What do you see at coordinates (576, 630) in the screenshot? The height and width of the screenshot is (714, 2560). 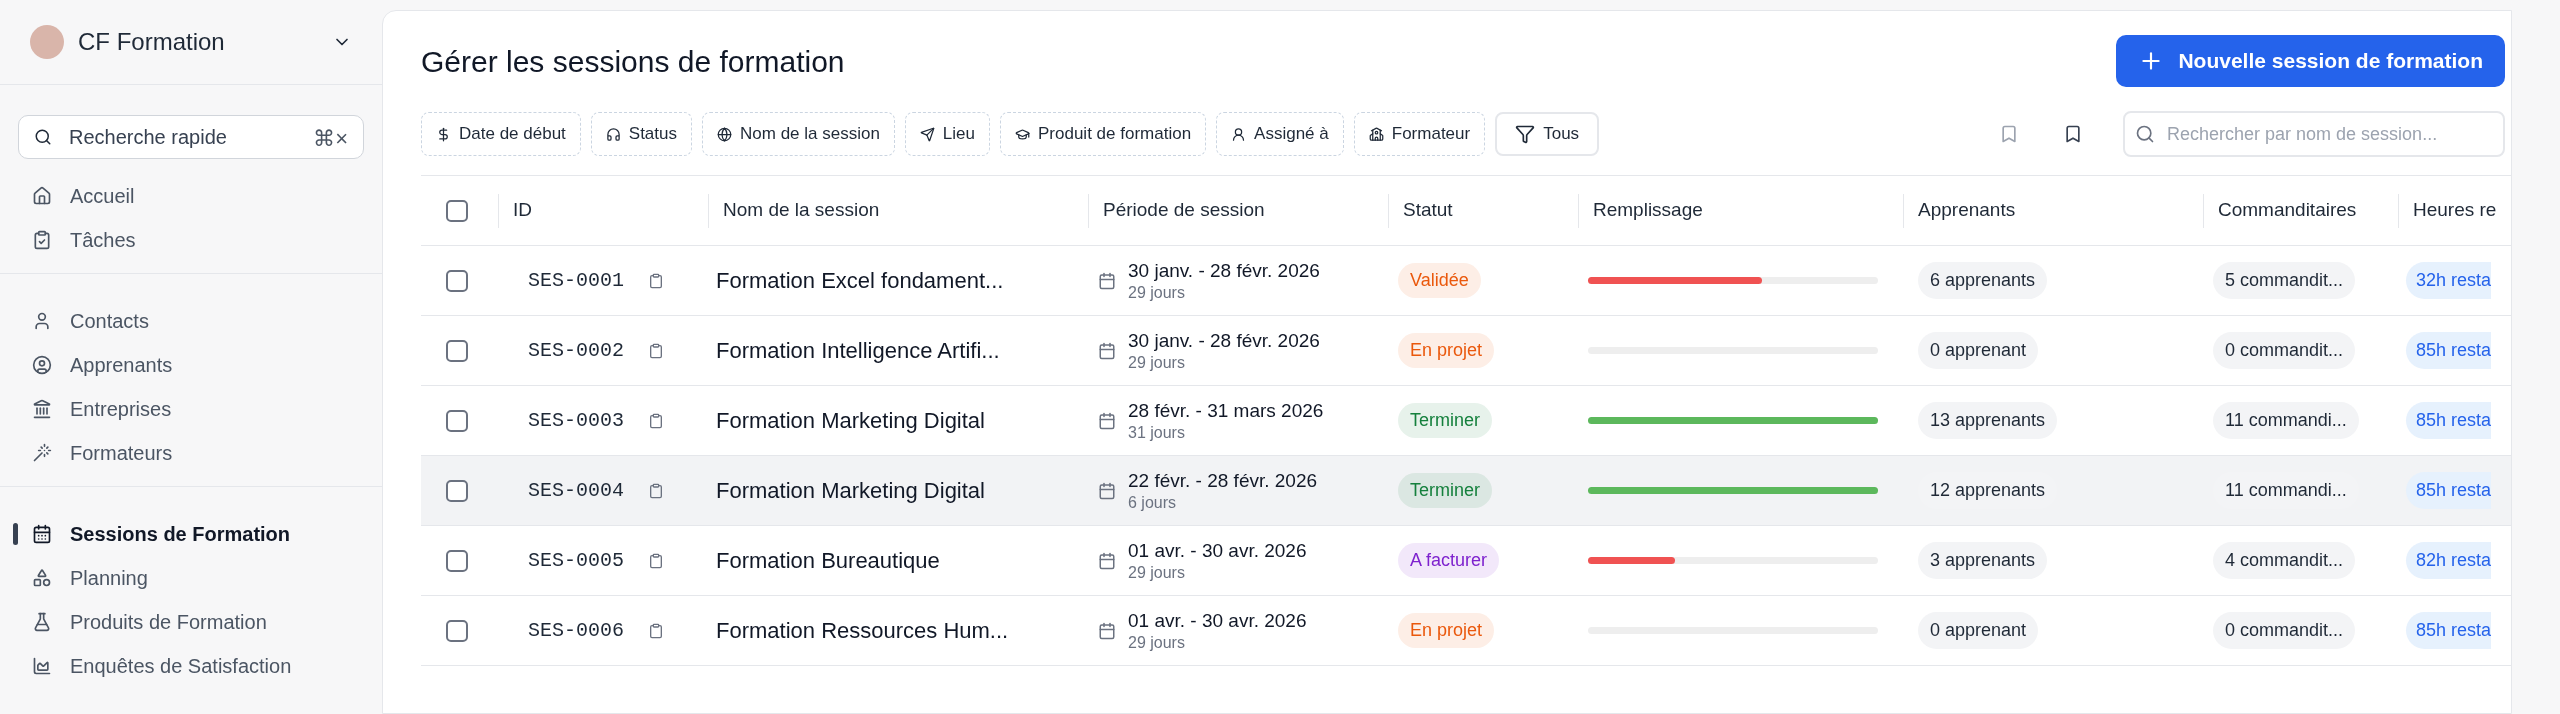 I see `session-id: SES-0006` at bounding box center [576, 630].